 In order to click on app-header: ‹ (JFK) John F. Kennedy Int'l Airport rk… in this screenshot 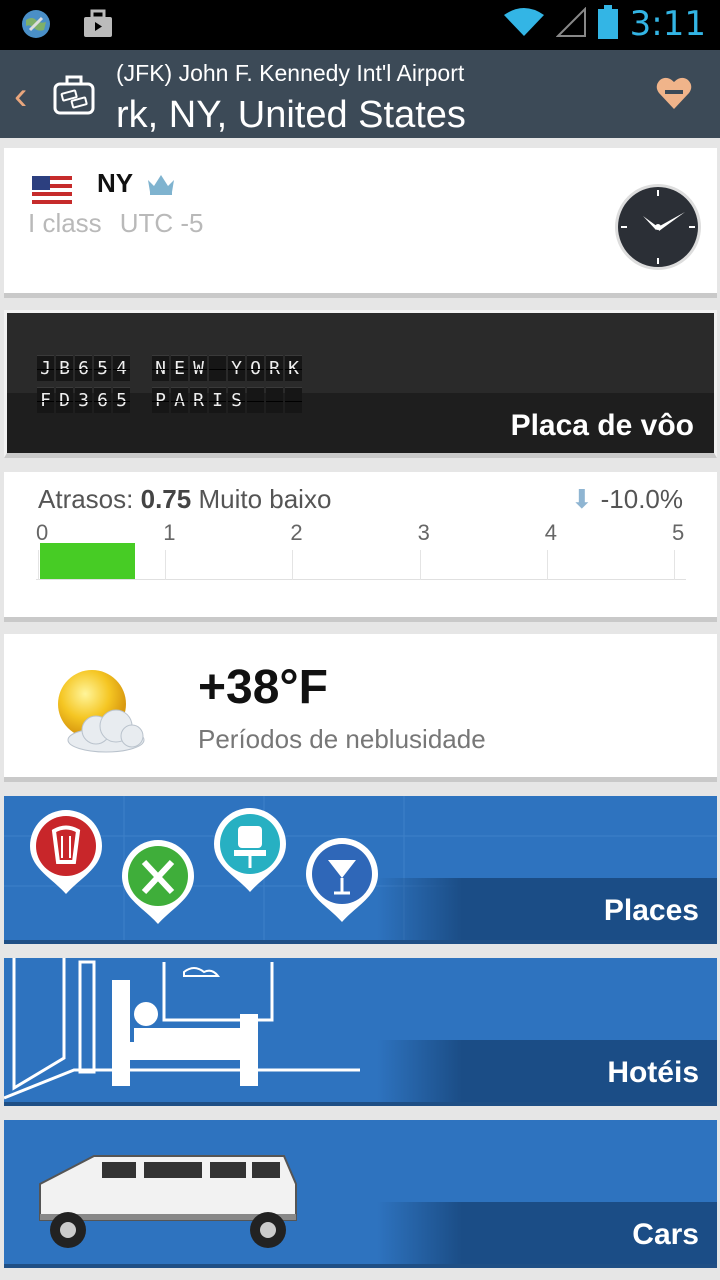, I will do `click(360, 94)`.